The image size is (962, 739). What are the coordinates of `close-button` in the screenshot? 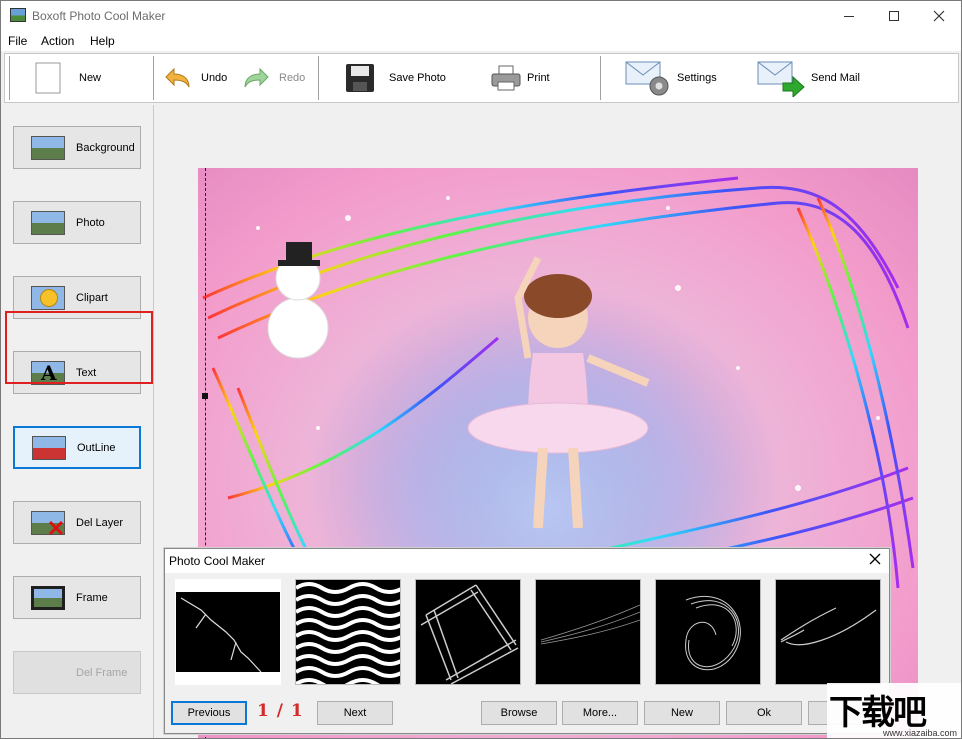 It's located at (938, 16).